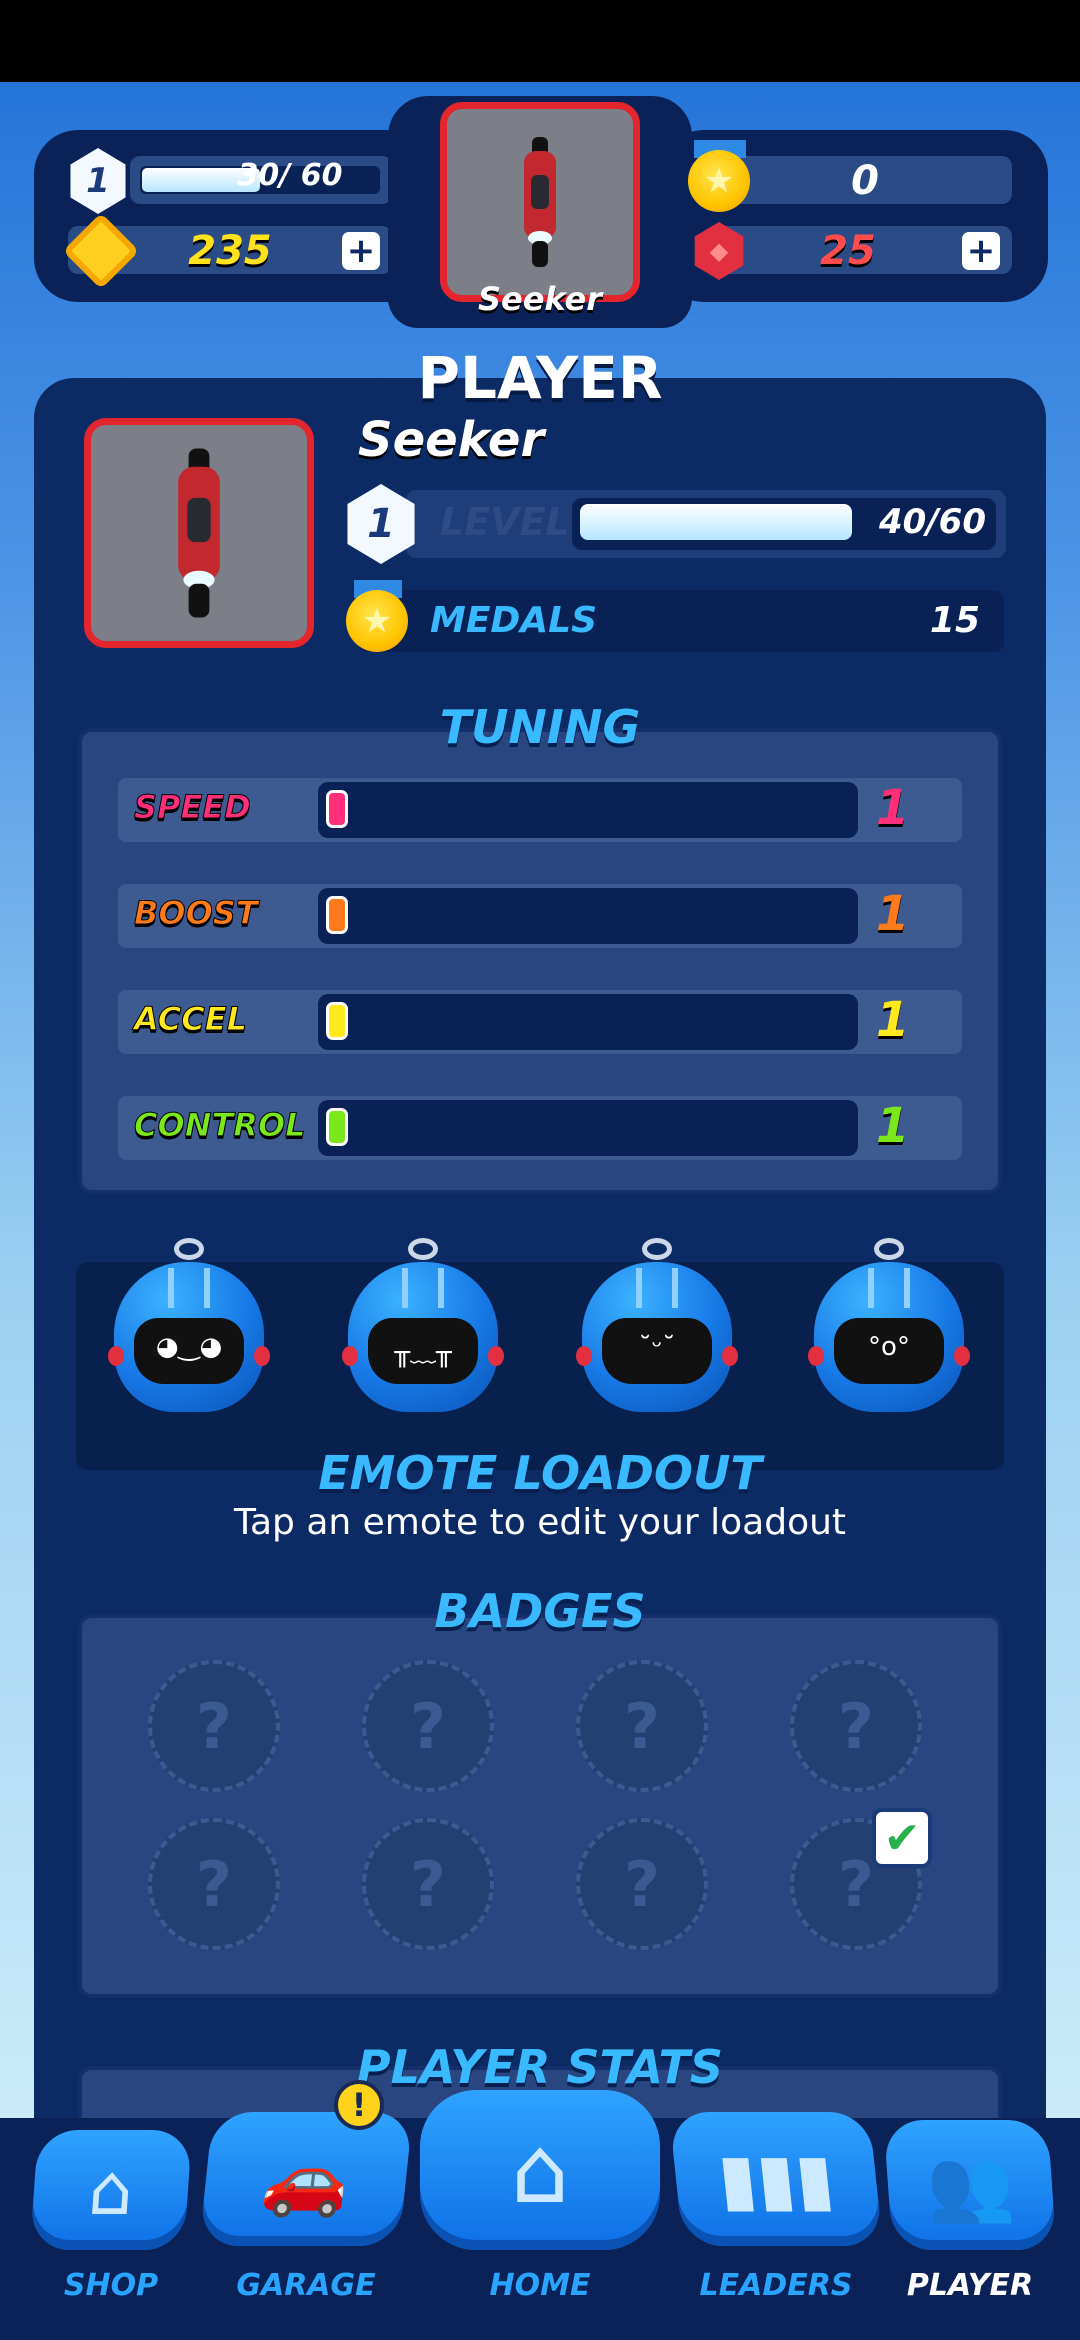 The width and height of the screenshot is (1080, 2340). What do you see at coordinates (290, 175) in the screenshot?
I see `xp-text: 30/ 60` at bounding box center [290, 175].